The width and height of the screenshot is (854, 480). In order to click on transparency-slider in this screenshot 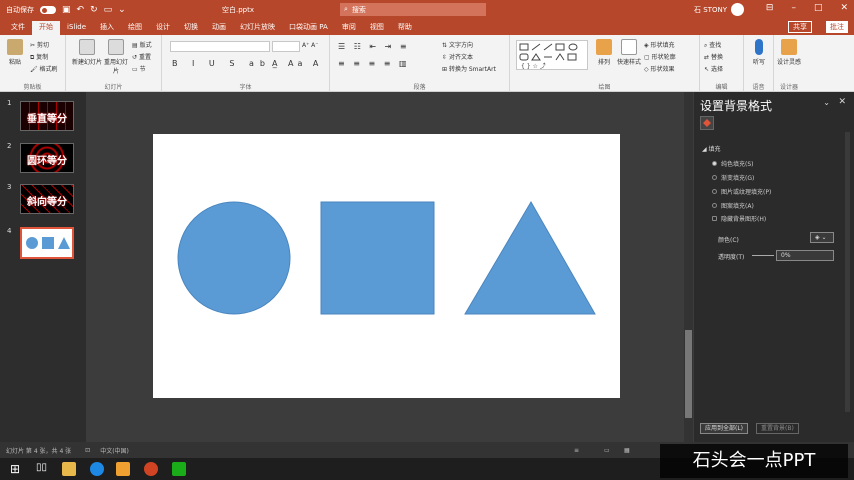, I will do `click(763, 255)`.